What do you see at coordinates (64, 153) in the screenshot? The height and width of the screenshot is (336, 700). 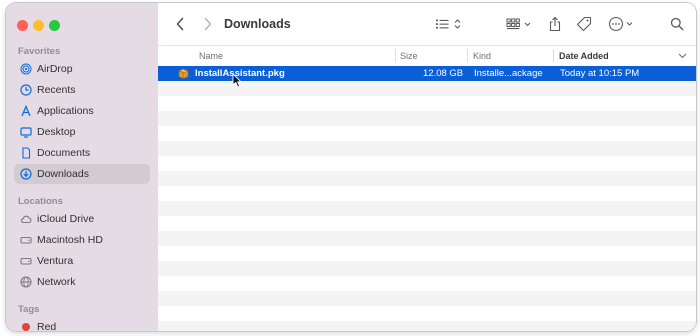 I see `sidebar-item-label: Documents` at bounding box center [64, 153].